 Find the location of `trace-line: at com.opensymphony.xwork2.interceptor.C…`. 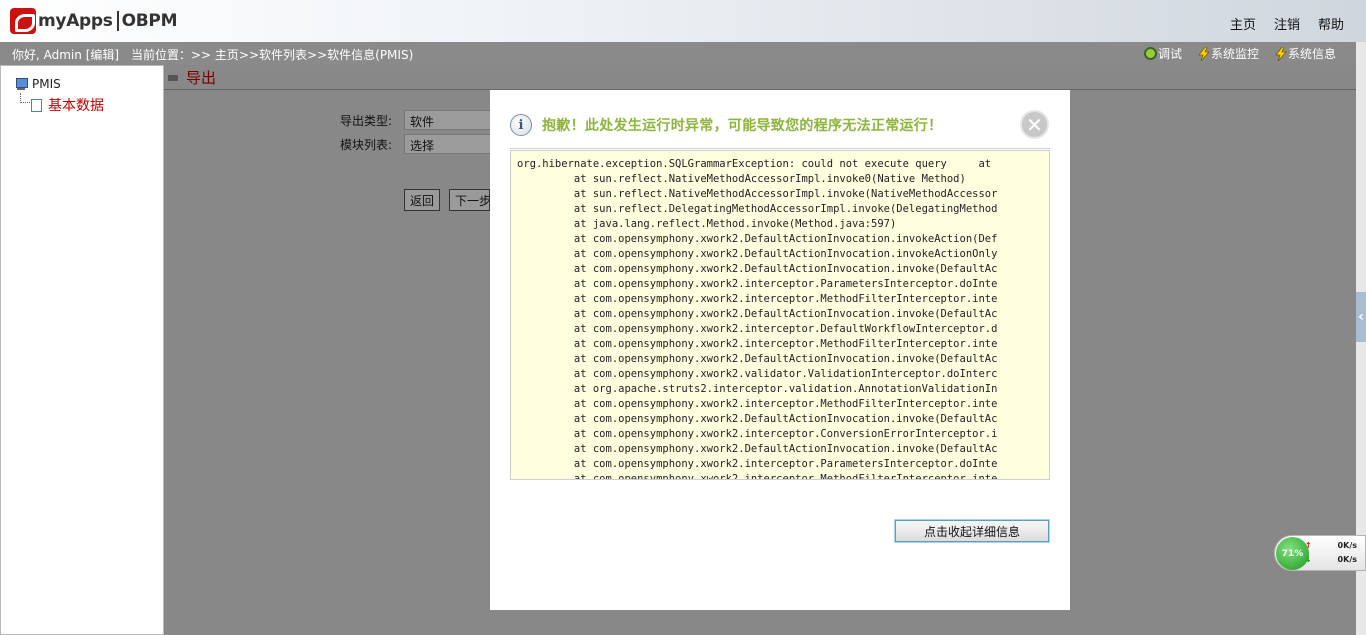

trace-line: at com.opensymphony.xwork2.interceptor.C… is located at coordinates (757, 434).